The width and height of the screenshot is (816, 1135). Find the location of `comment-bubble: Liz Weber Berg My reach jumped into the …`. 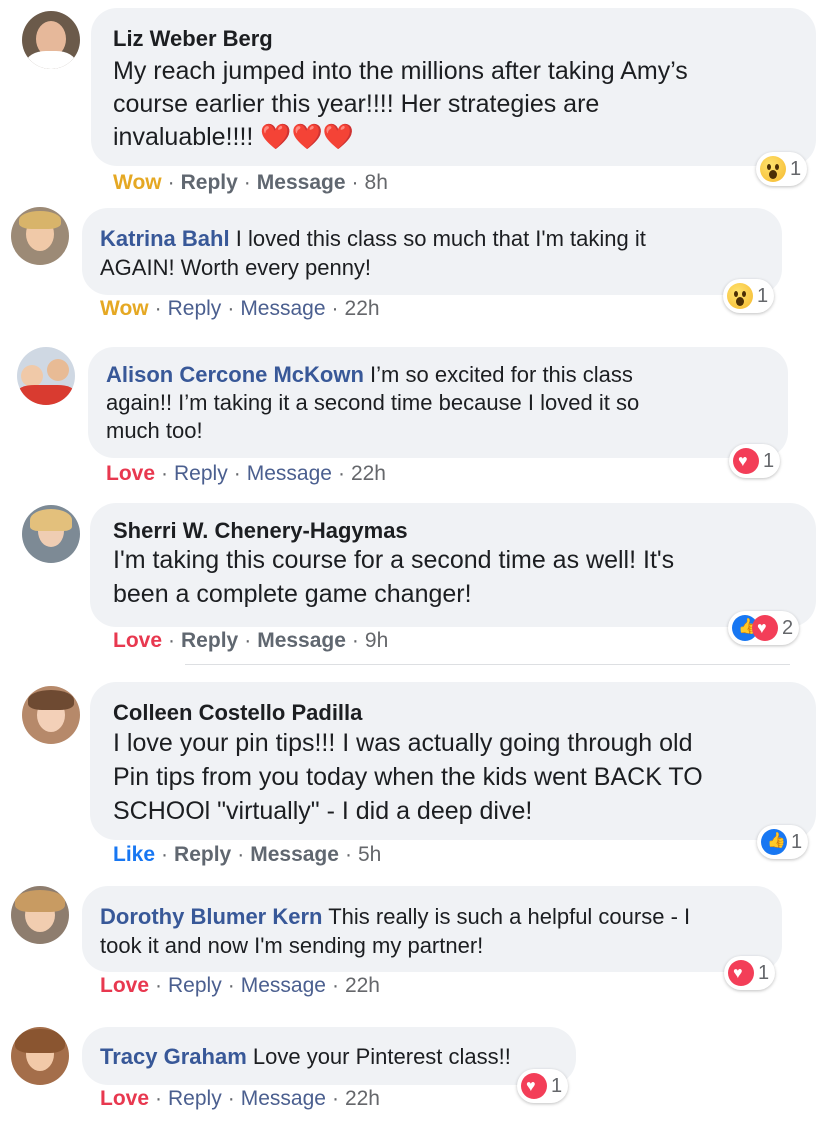

comment-bubble: Liz Weber Berg My reach jumped into the … is located at coordinates (453, 87).